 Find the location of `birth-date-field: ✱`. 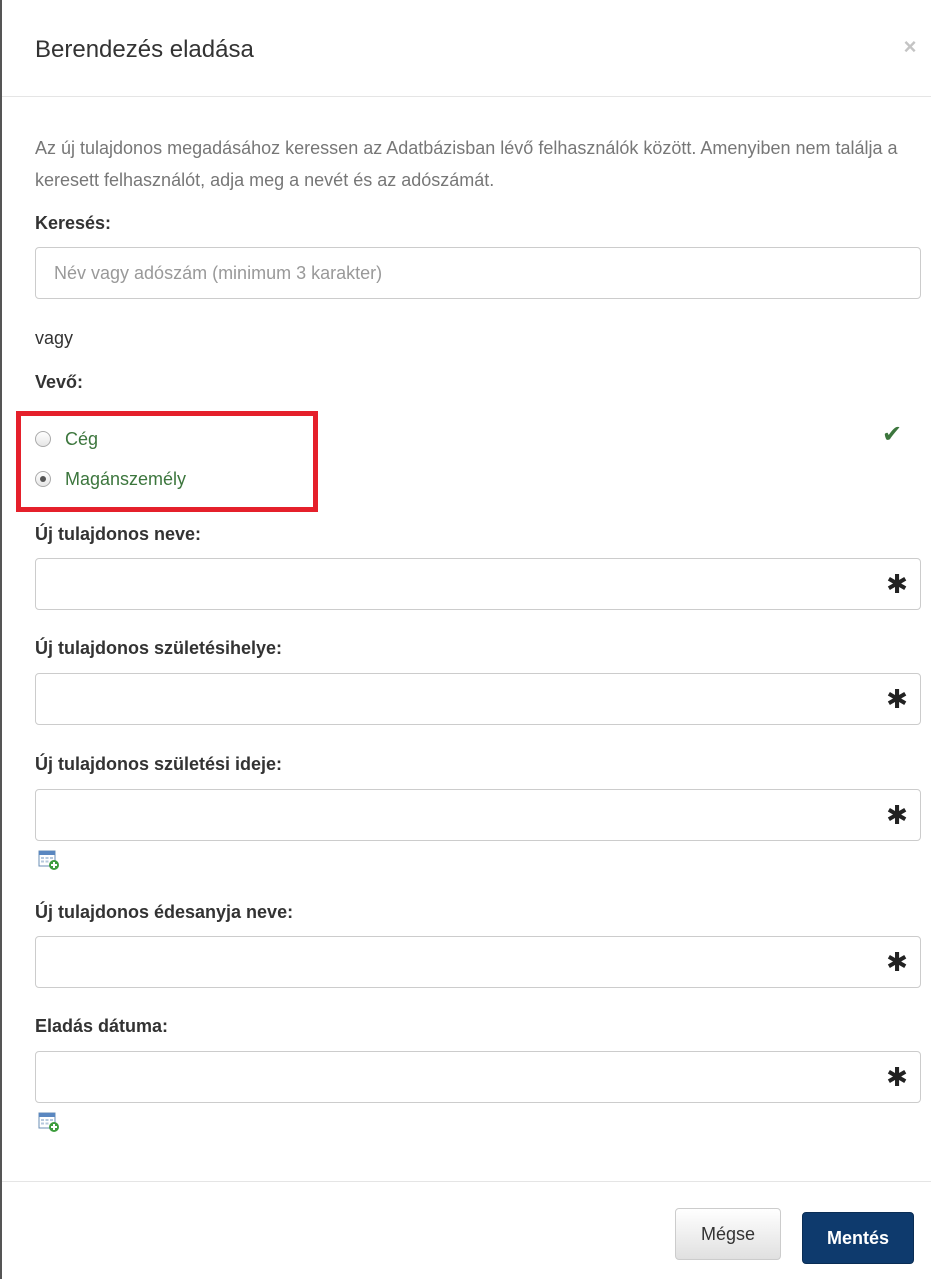

birth-date-field: ✱ is located at coordinates (478, 815).